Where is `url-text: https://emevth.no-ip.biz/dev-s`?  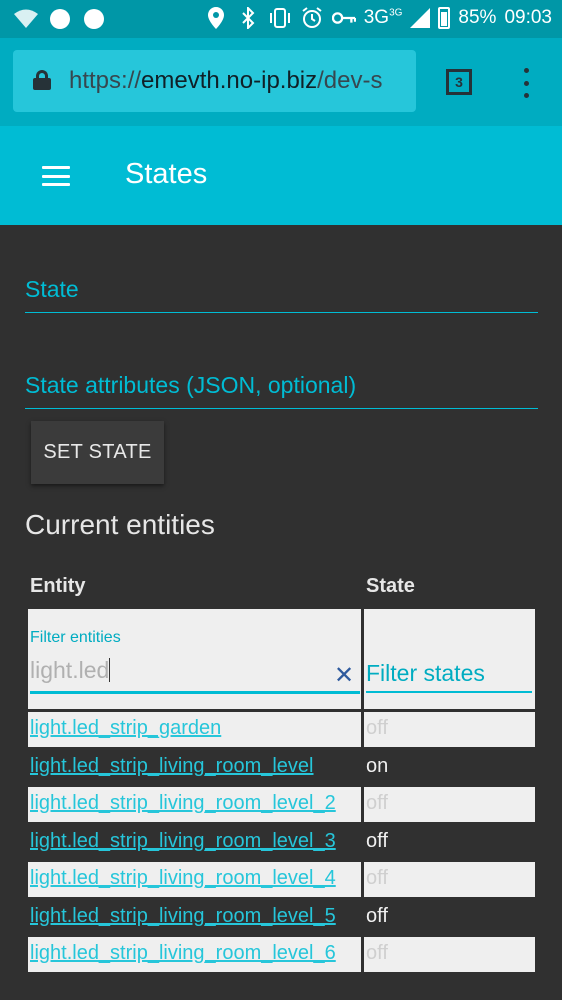 url-text: https://emevth.no-ip.biz/dev-s is located at coordinates (226, 81).